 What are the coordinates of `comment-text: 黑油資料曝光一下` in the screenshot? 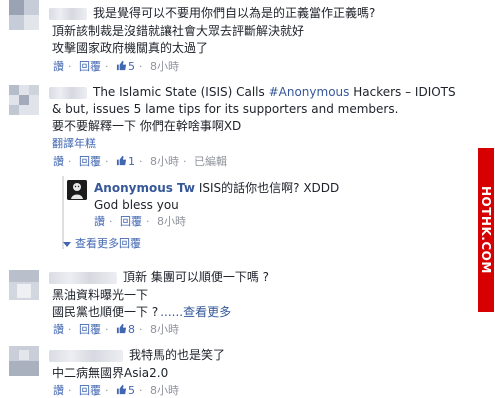 It's located at (100, 295).